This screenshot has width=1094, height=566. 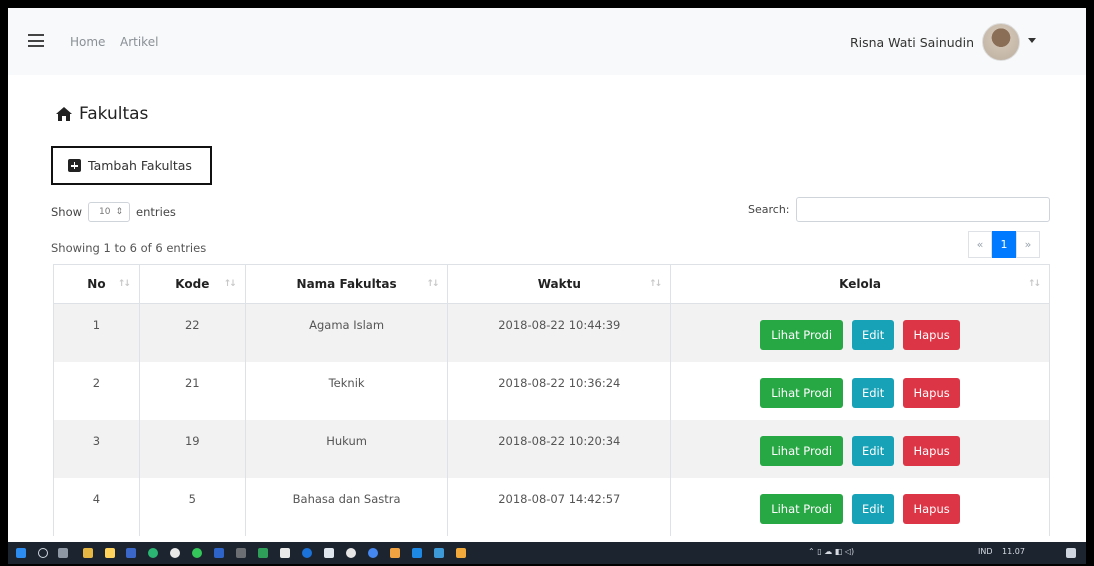 What do you see at coordinates (105, 212) in the screenshot?
I see `entries-length-value: 10` at bounding box center [105, 212].